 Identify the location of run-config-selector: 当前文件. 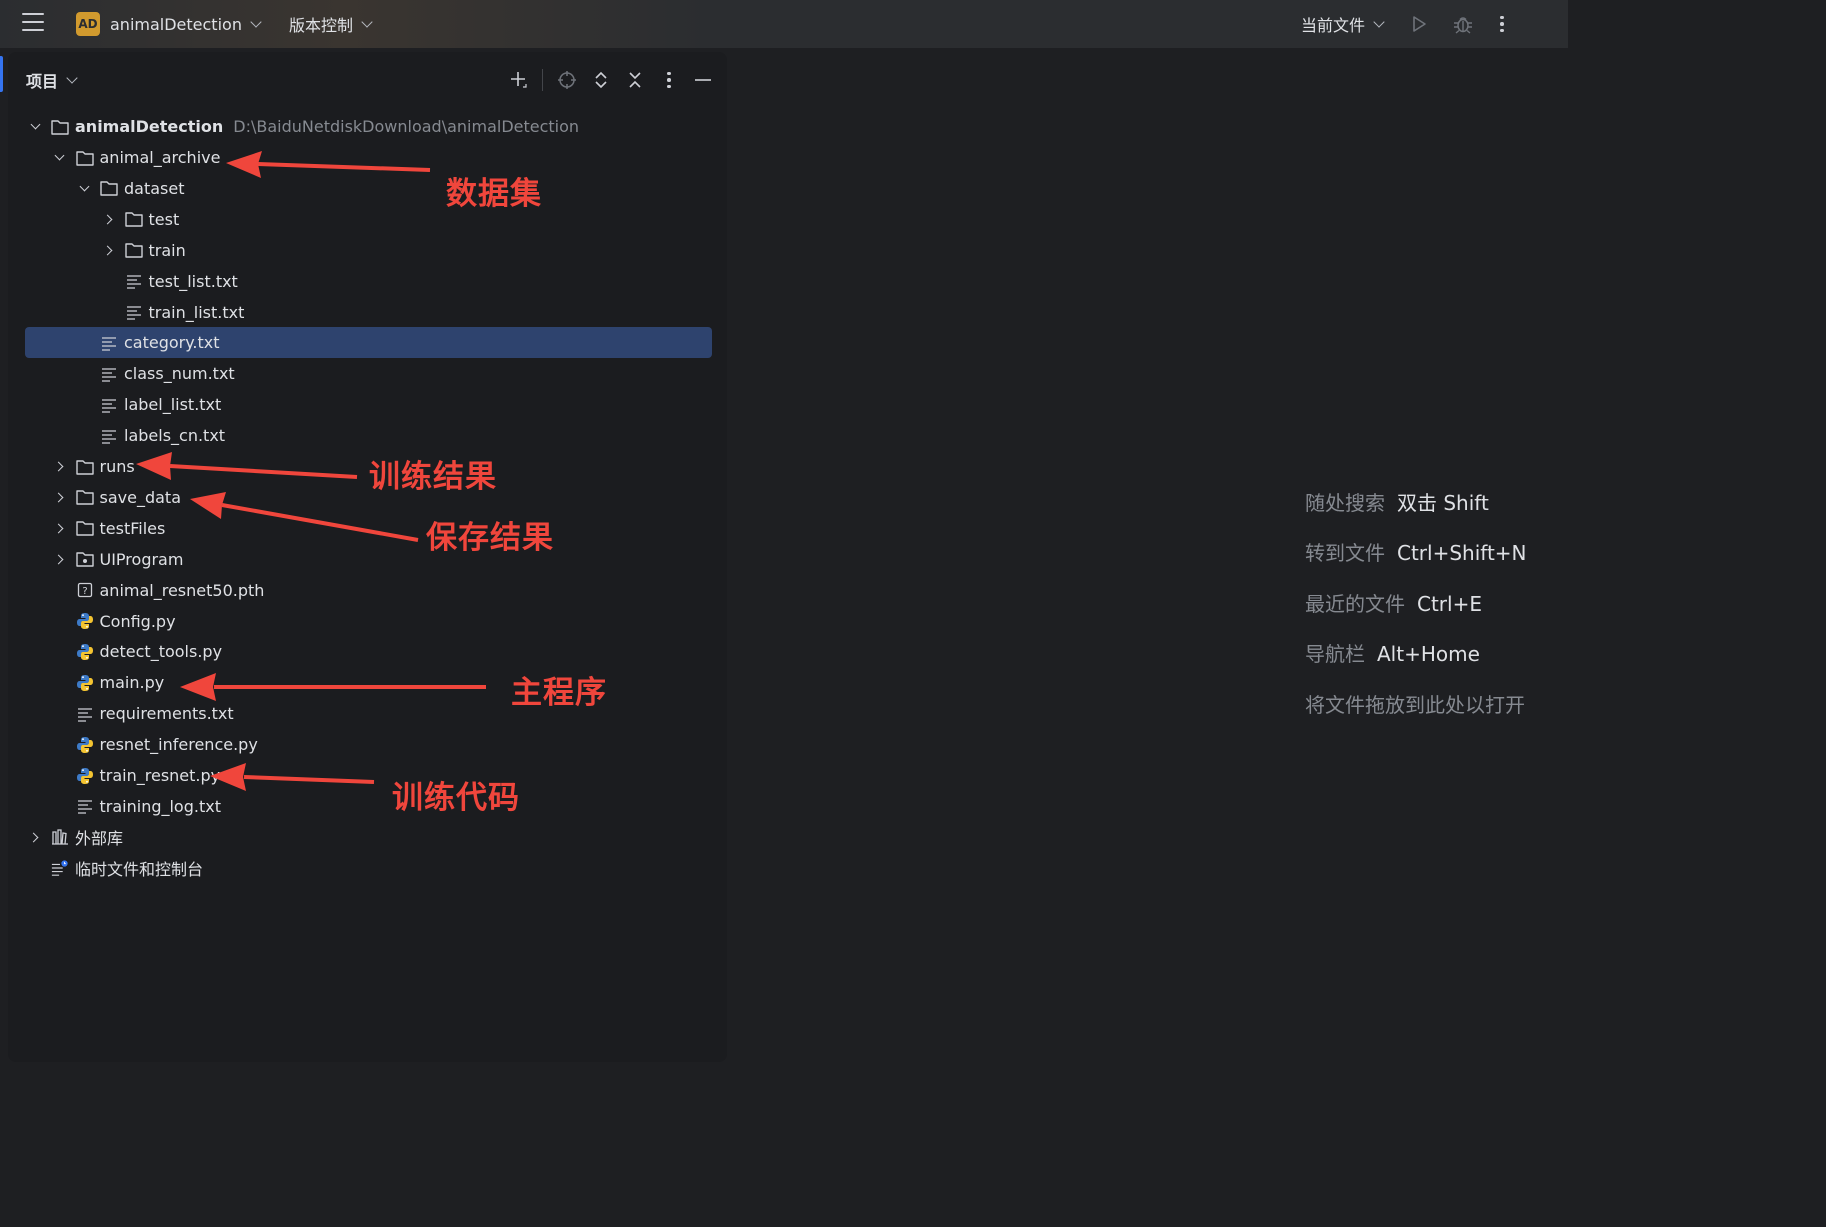
(1343, 24).